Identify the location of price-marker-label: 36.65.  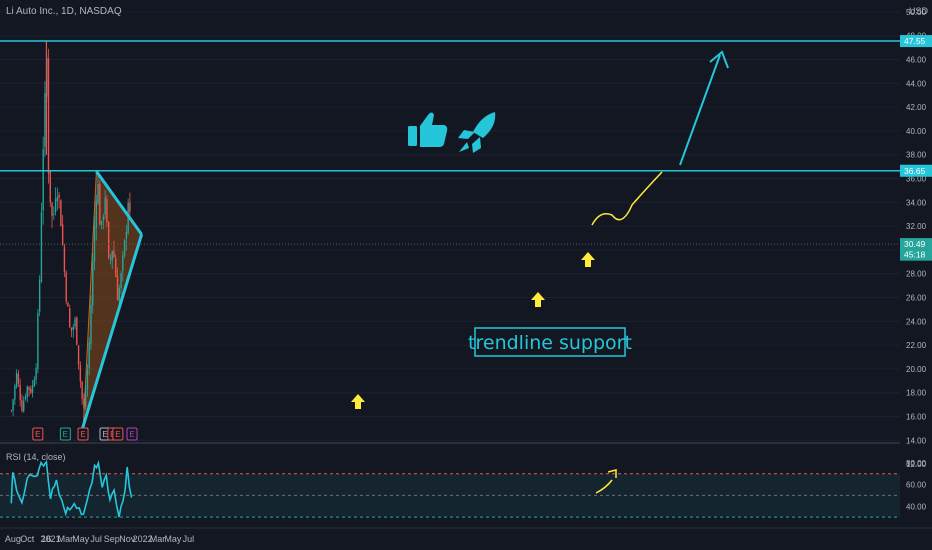
(915, 171).